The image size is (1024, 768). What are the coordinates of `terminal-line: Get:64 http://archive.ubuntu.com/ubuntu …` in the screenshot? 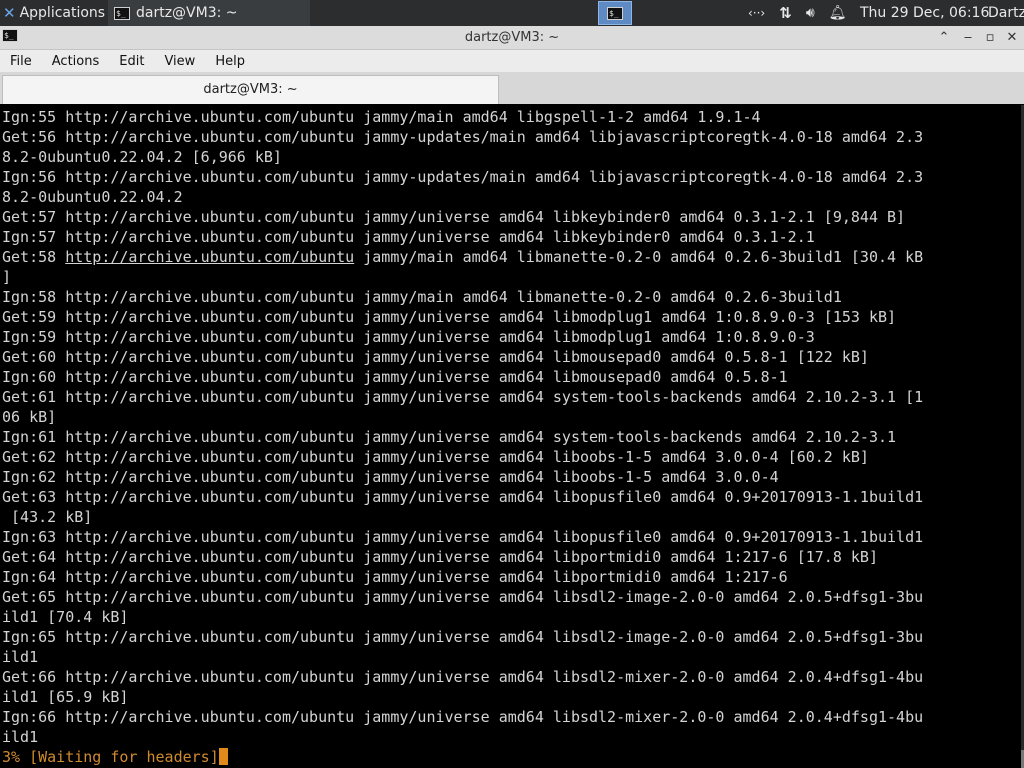 It's located at (440, 557).